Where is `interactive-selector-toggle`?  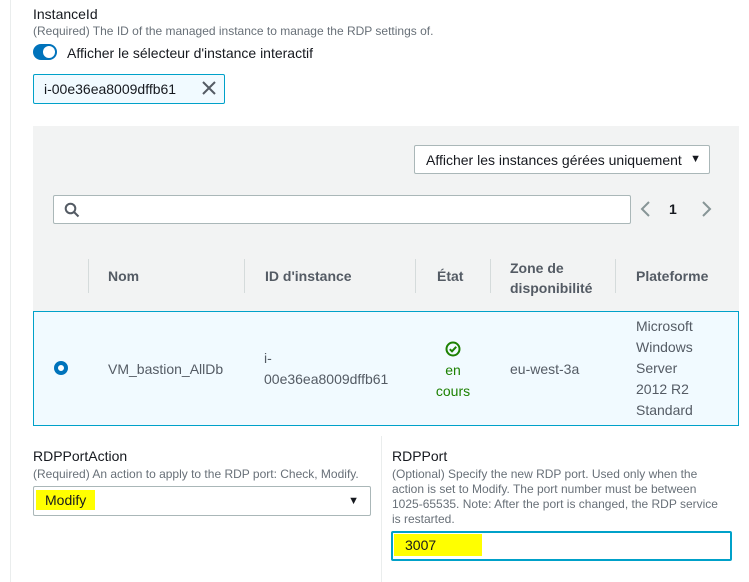 interactive-selector-toggle is located at coordinates (45, 52).